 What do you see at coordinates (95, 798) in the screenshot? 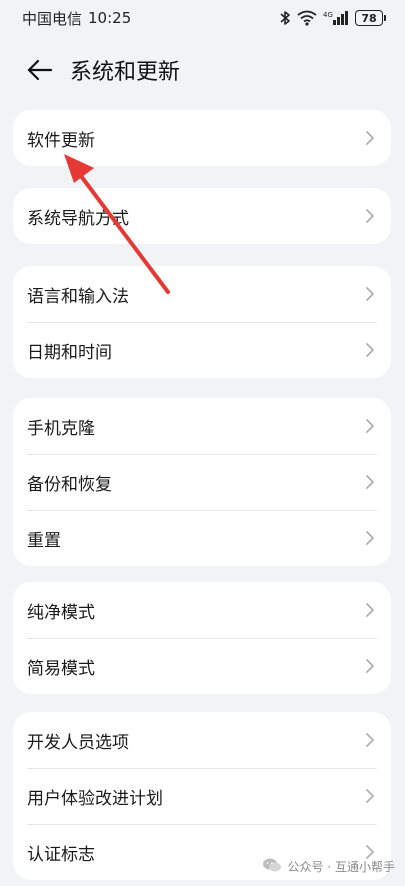
I see `settings-item-label: 用户体验改进计划` at bounding box center [95, 798].